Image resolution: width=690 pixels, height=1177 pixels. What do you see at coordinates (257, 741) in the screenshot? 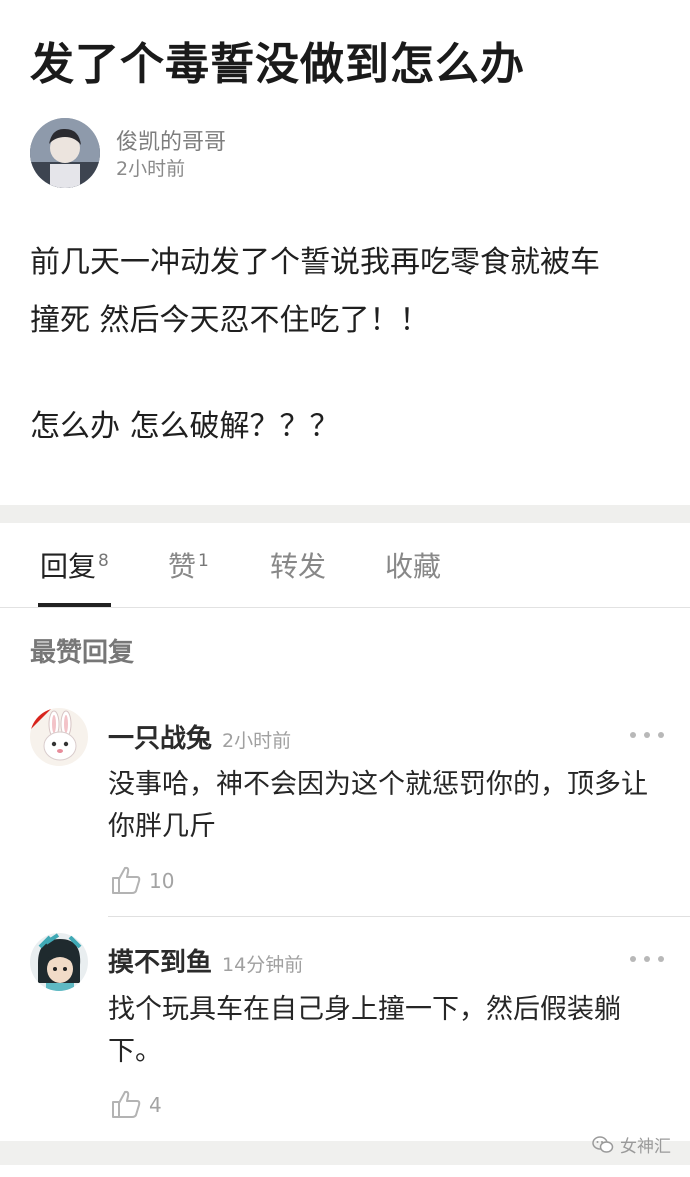
I see `reply-time: 2小时前` at bounding box center [257, 741].